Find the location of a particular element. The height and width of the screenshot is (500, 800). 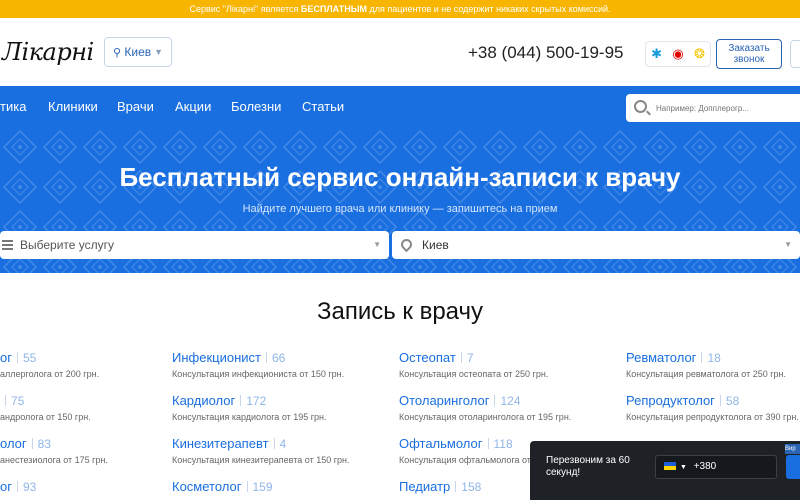

doctor-count: 159 is located at coordinates (262, 487).